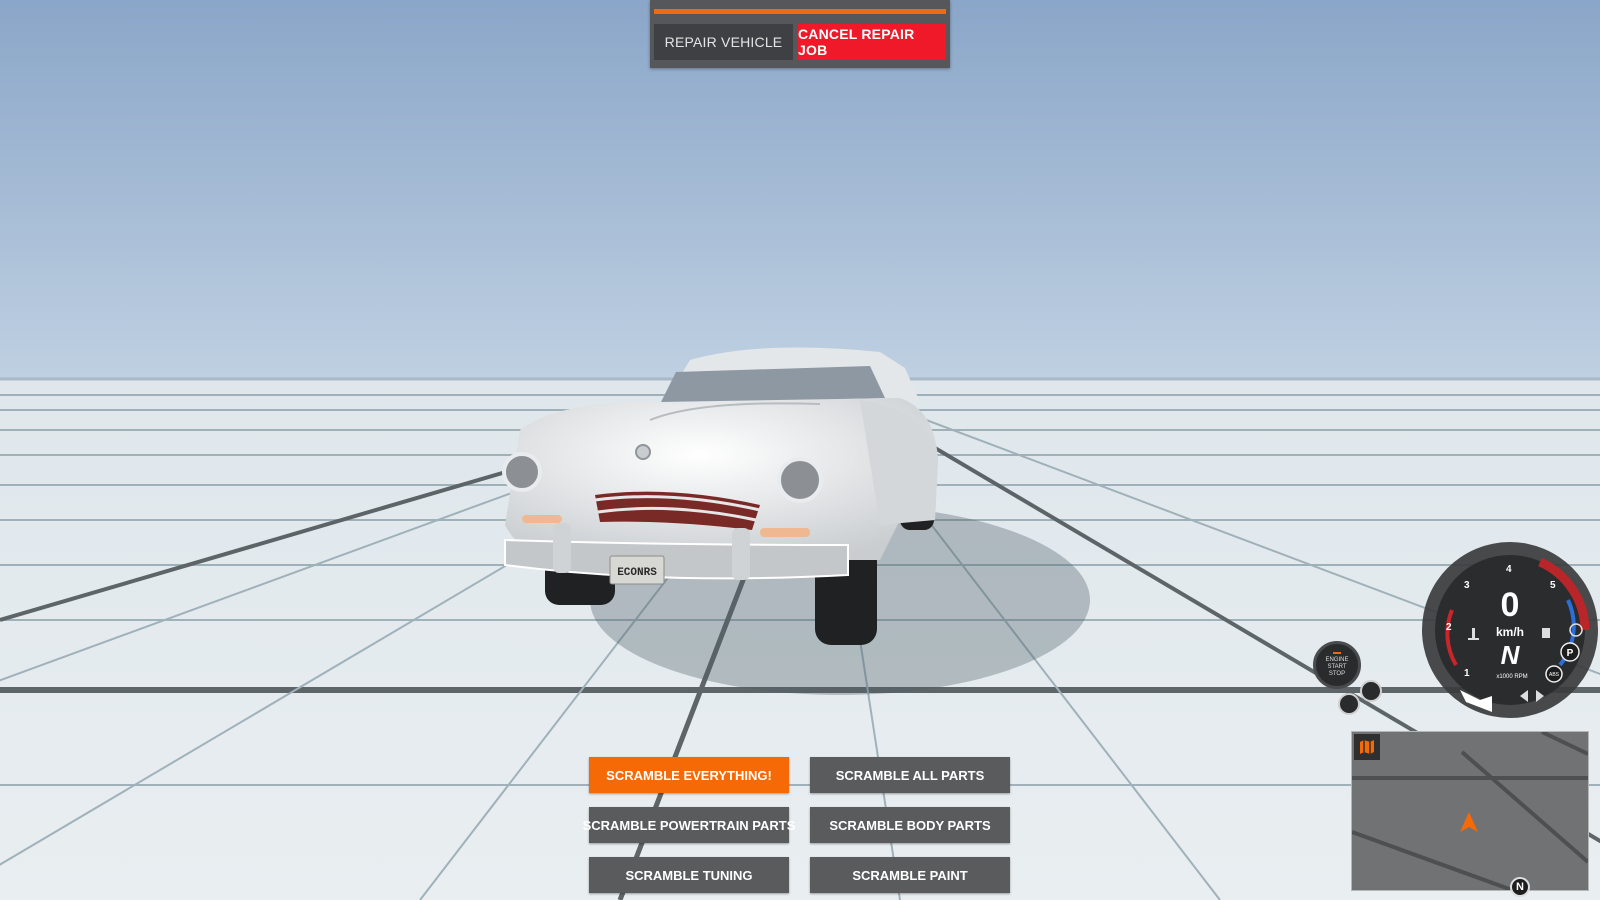 The image size is (1600, 900). I want to click on parking-brake-label: P, so click(1570, 653).